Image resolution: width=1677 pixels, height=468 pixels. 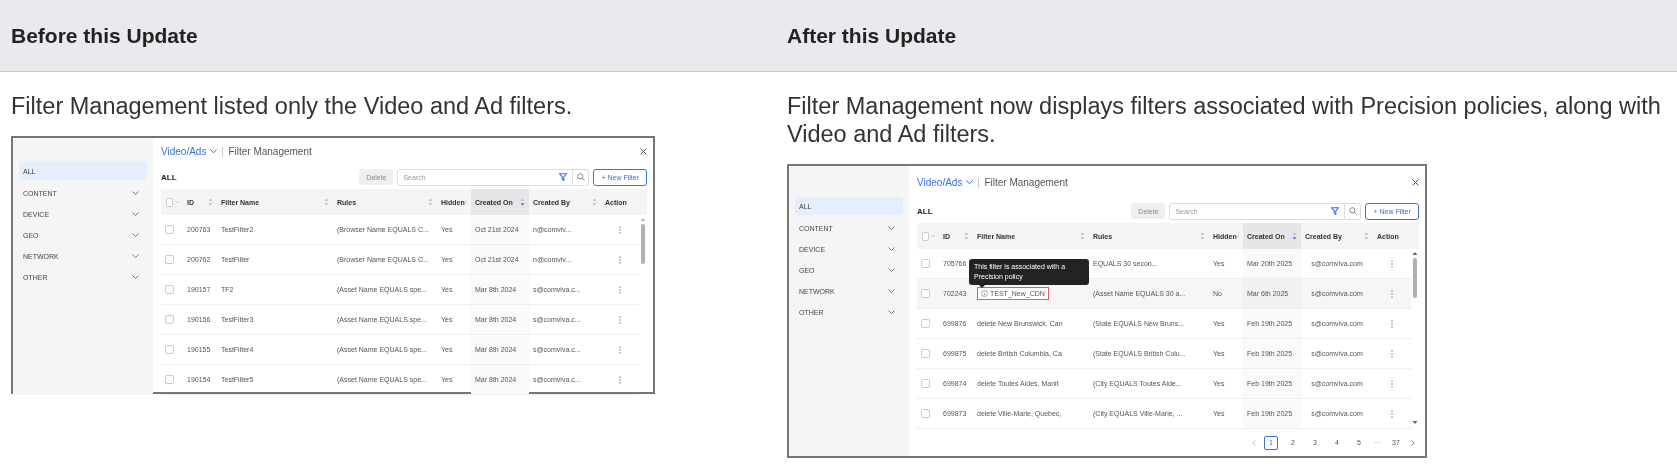 What do you see at coordinates (1415, 422) in the screenshot?
I see `scroll-down-icon` at bounding box center [1415, 422].